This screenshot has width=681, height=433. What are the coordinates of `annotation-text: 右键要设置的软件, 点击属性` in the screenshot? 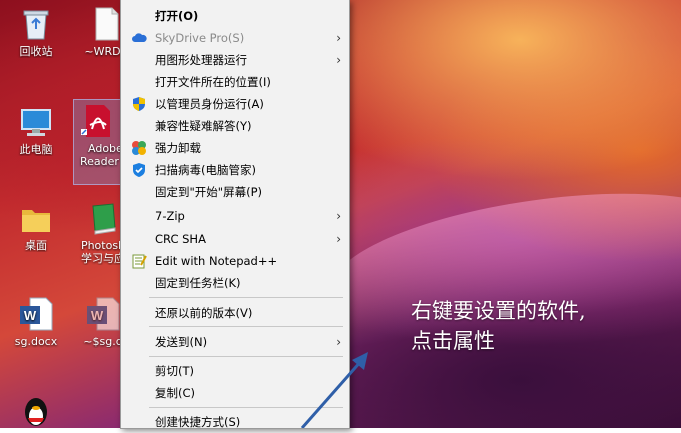 It's located at (498, 326).